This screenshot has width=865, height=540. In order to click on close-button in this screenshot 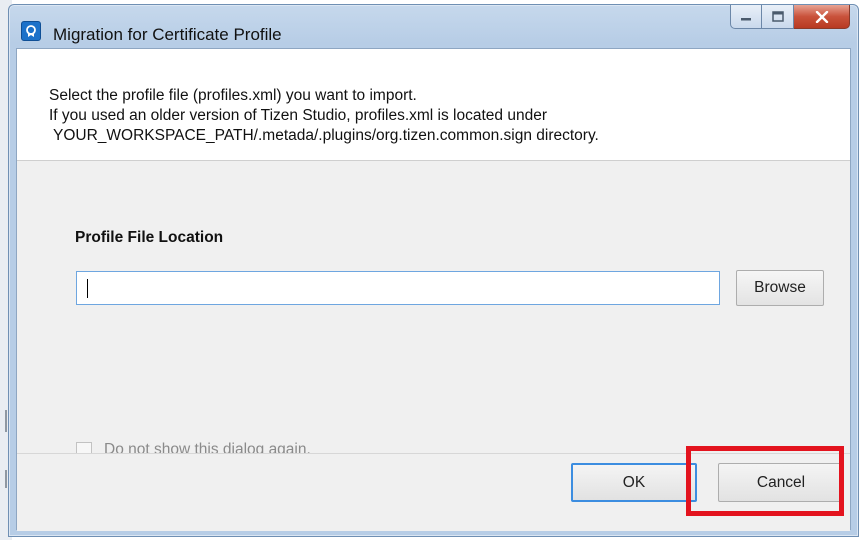, I will do `click(822, 17)`.